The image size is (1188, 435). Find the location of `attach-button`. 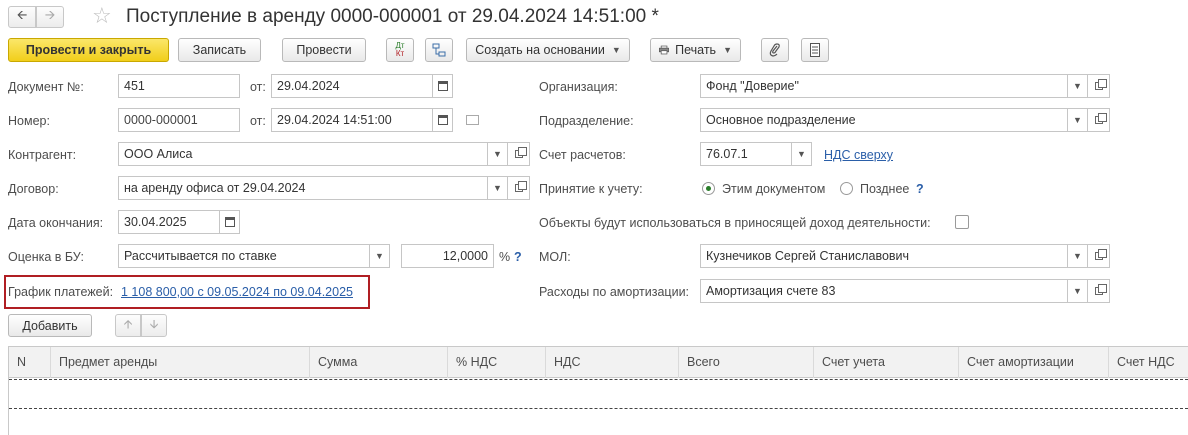

attach-button is located at coordinates (775, 50).